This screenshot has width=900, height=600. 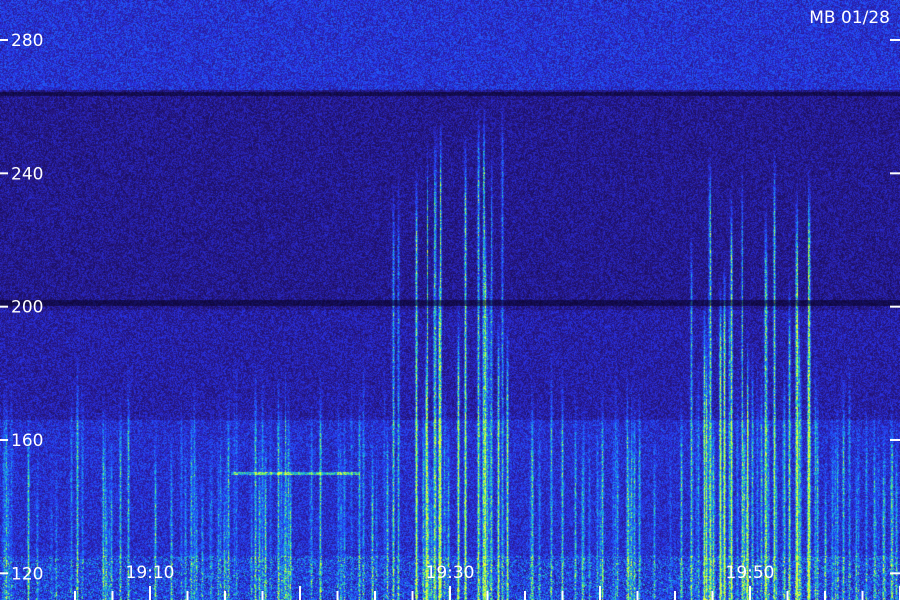 What do you see at coordinates (150, 573) in the screenshot?
I see `x-tick-label-19-10: 19:10` at bounding box center [150, 573].